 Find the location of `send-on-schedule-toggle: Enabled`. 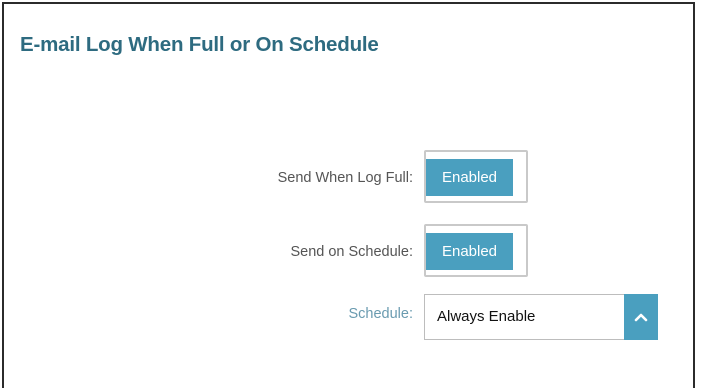

send-on-schedule-toggle: Enabled is located at coordinates (476, 250).